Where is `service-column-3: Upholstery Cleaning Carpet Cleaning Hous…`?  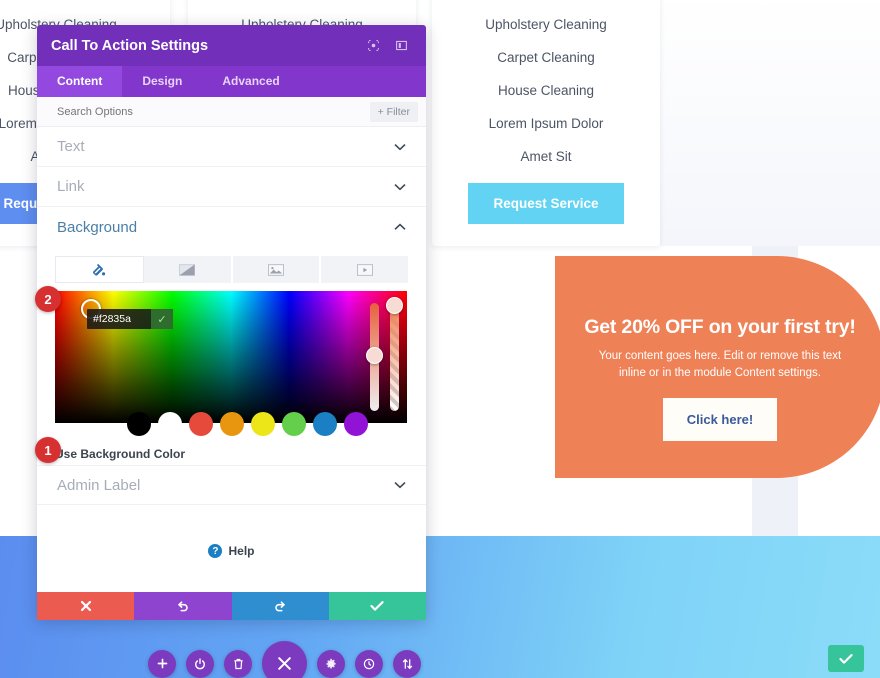
service-column-3: Upholstery Cleaning Carpet Cleaning Hous… is located at coordinates (546, 123).